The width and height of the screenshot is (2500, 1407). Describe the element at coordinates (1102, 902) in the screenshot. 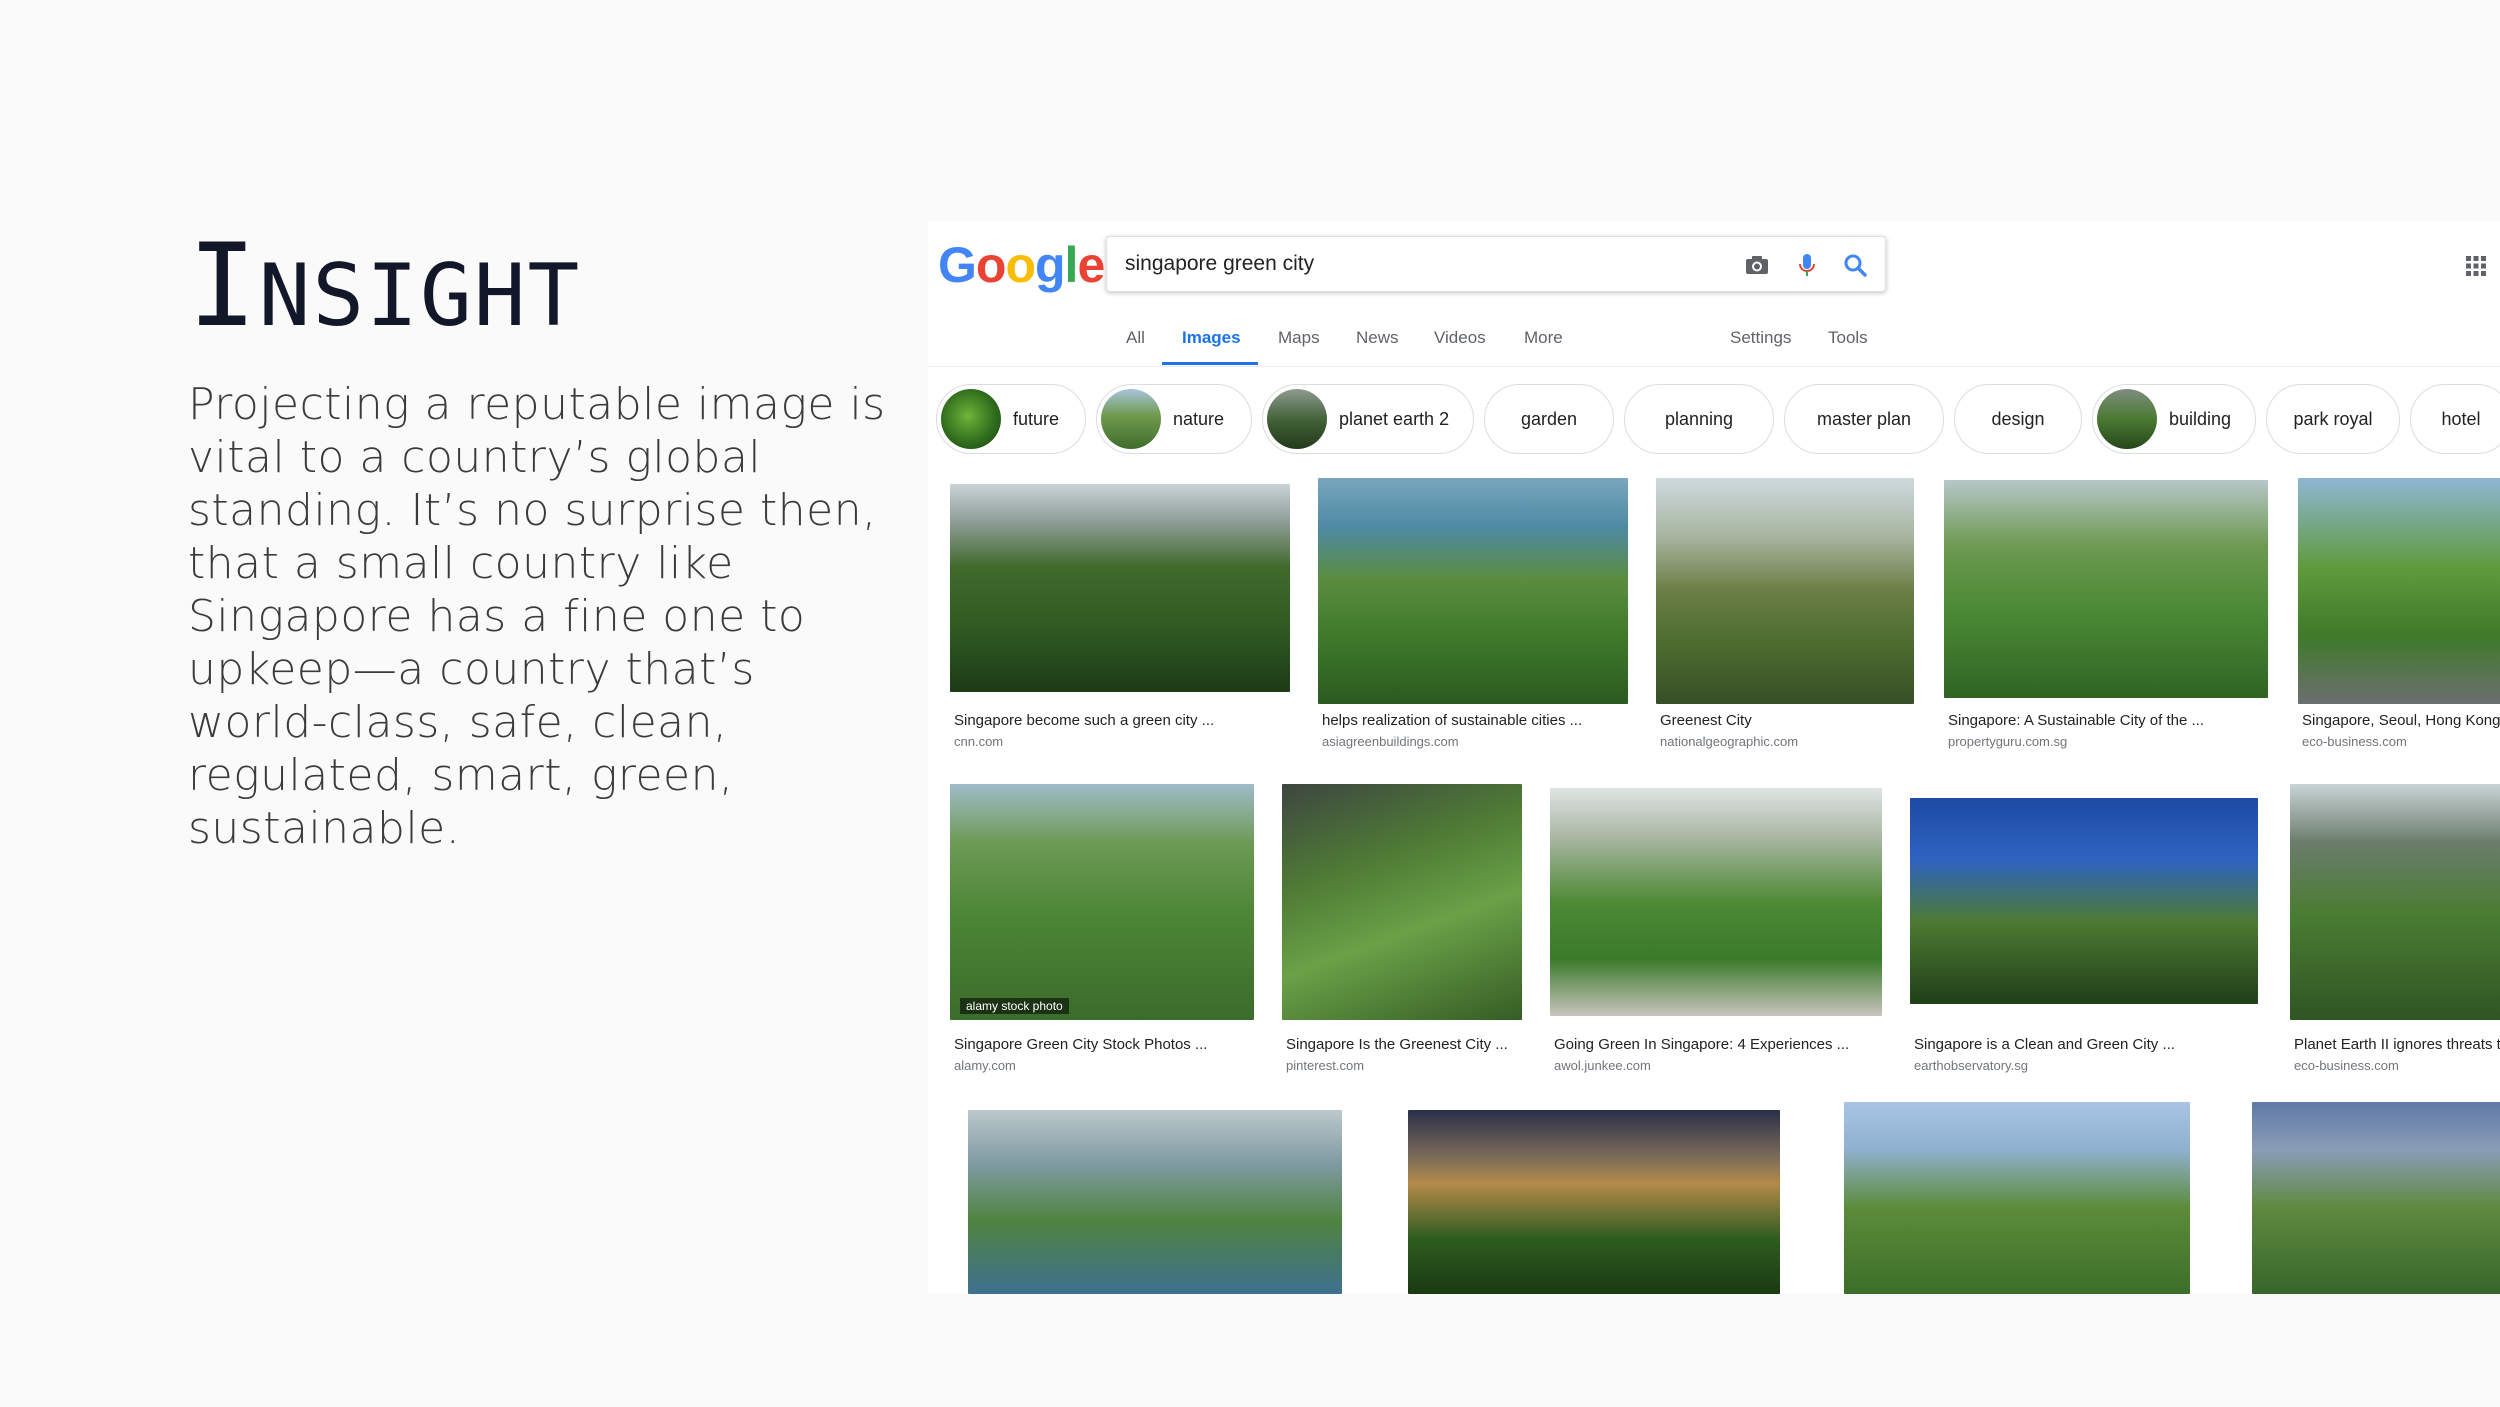

I see `result-thumbnail: alamy stock photo` at that location.